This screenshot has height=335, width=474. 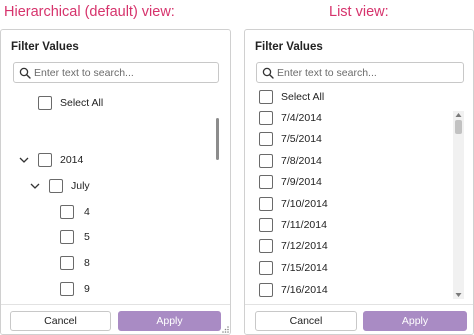 I want to click on day-label: 4, so click(x=87, y=212).